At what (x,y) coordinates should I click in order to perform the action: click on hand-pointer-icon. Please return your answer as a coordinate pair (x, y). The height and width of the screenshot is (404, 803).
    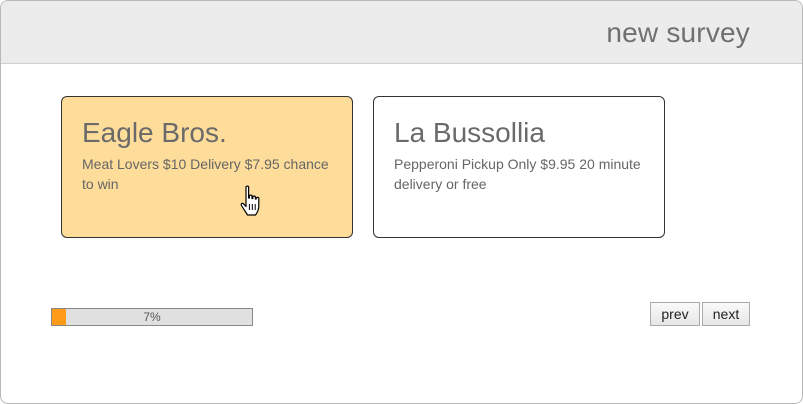
    Looking at the image, I should click on (250, 200).